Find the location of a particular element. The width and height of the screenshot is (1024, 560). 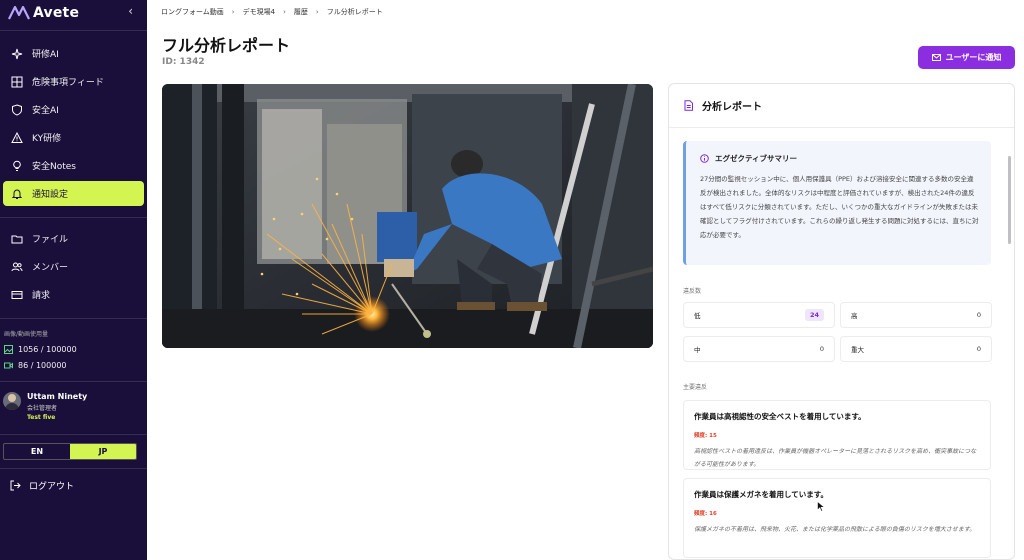

sidebar-item-label: 安全Notes is located at coordinates (54, 167).